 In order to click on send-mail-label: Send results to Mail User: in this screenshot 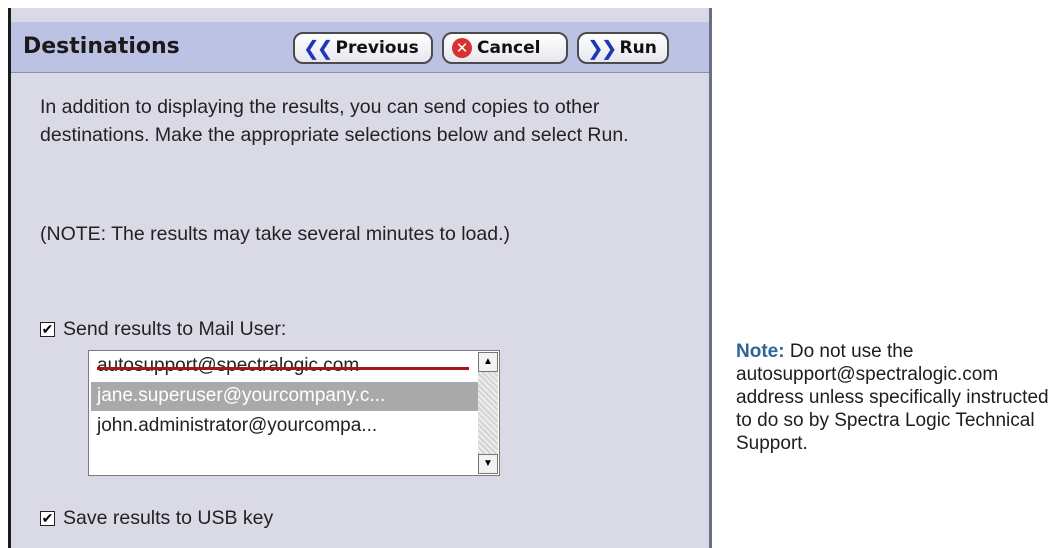, I will do `click(175, 329)`.